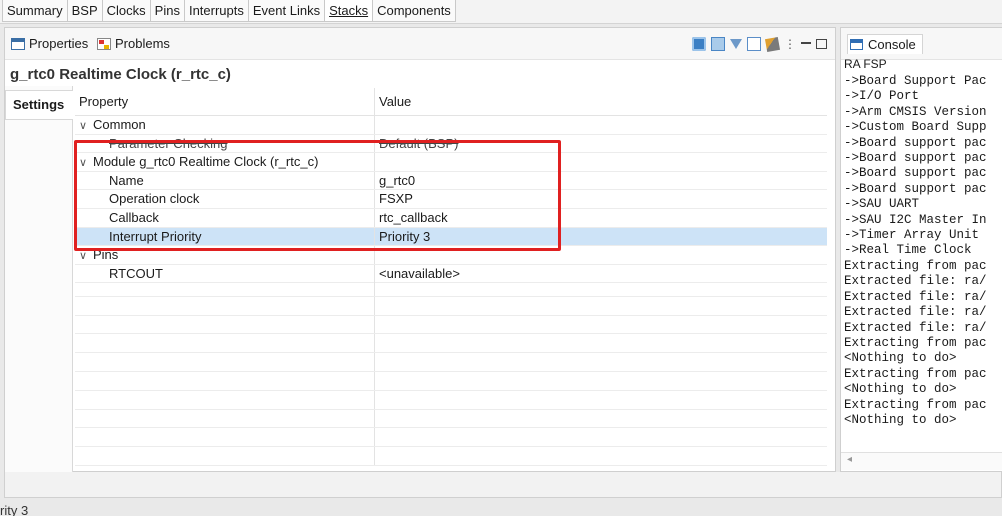  What do you see at coordinates (84, 11) in the screenshot?
I see `tab-bsp: BSP` at bounding box center [84, 11].